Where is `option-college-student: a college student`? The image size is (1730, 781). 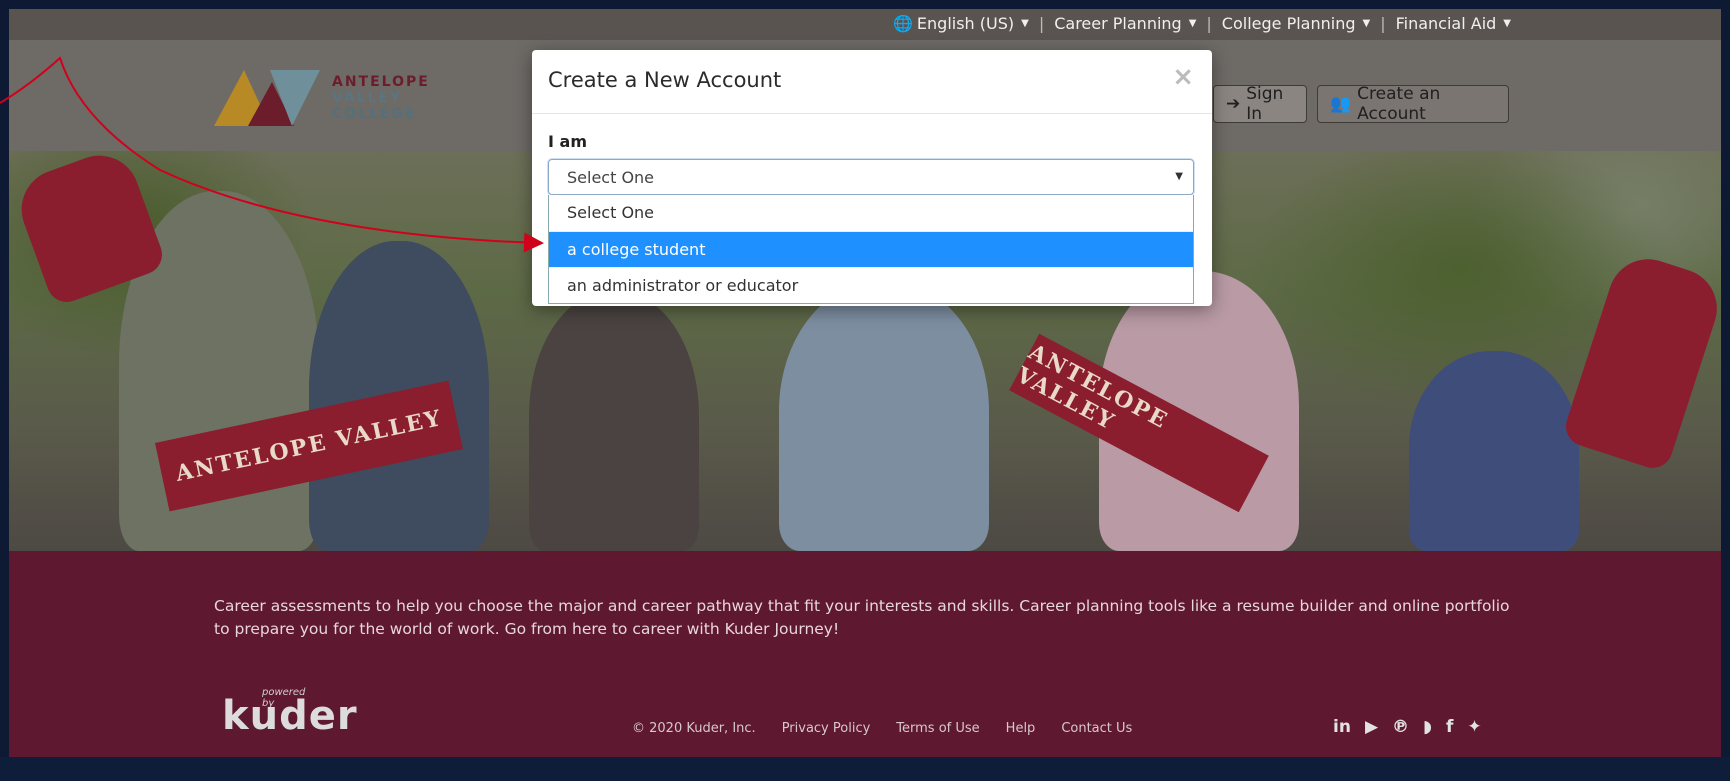
option-college-student: a college student is located at coordinates (871, 249).